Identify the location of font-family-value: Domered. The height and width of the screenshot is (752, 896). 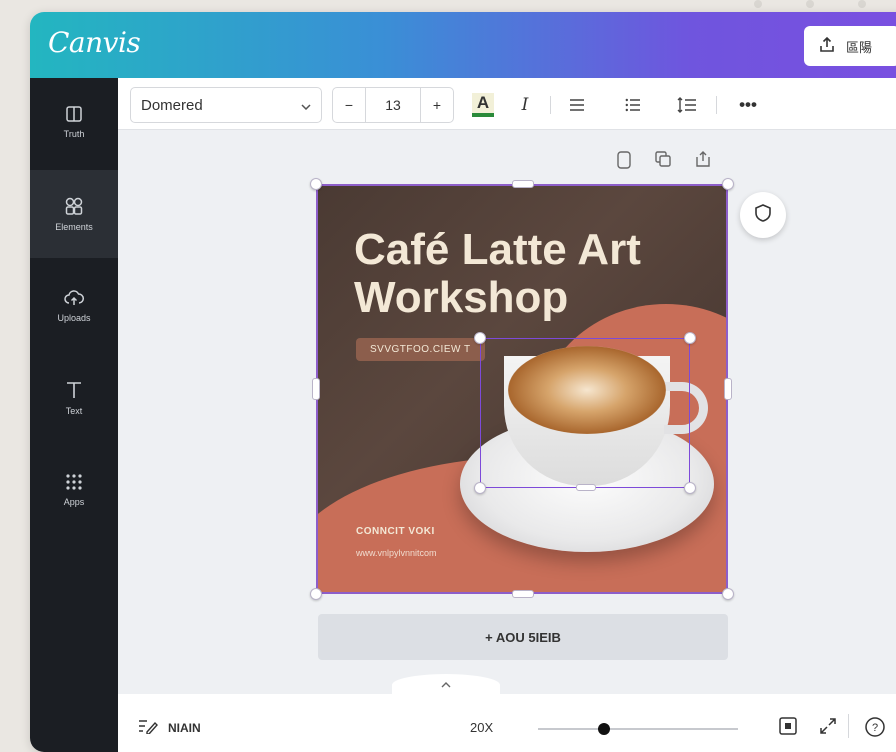
(172, 105).